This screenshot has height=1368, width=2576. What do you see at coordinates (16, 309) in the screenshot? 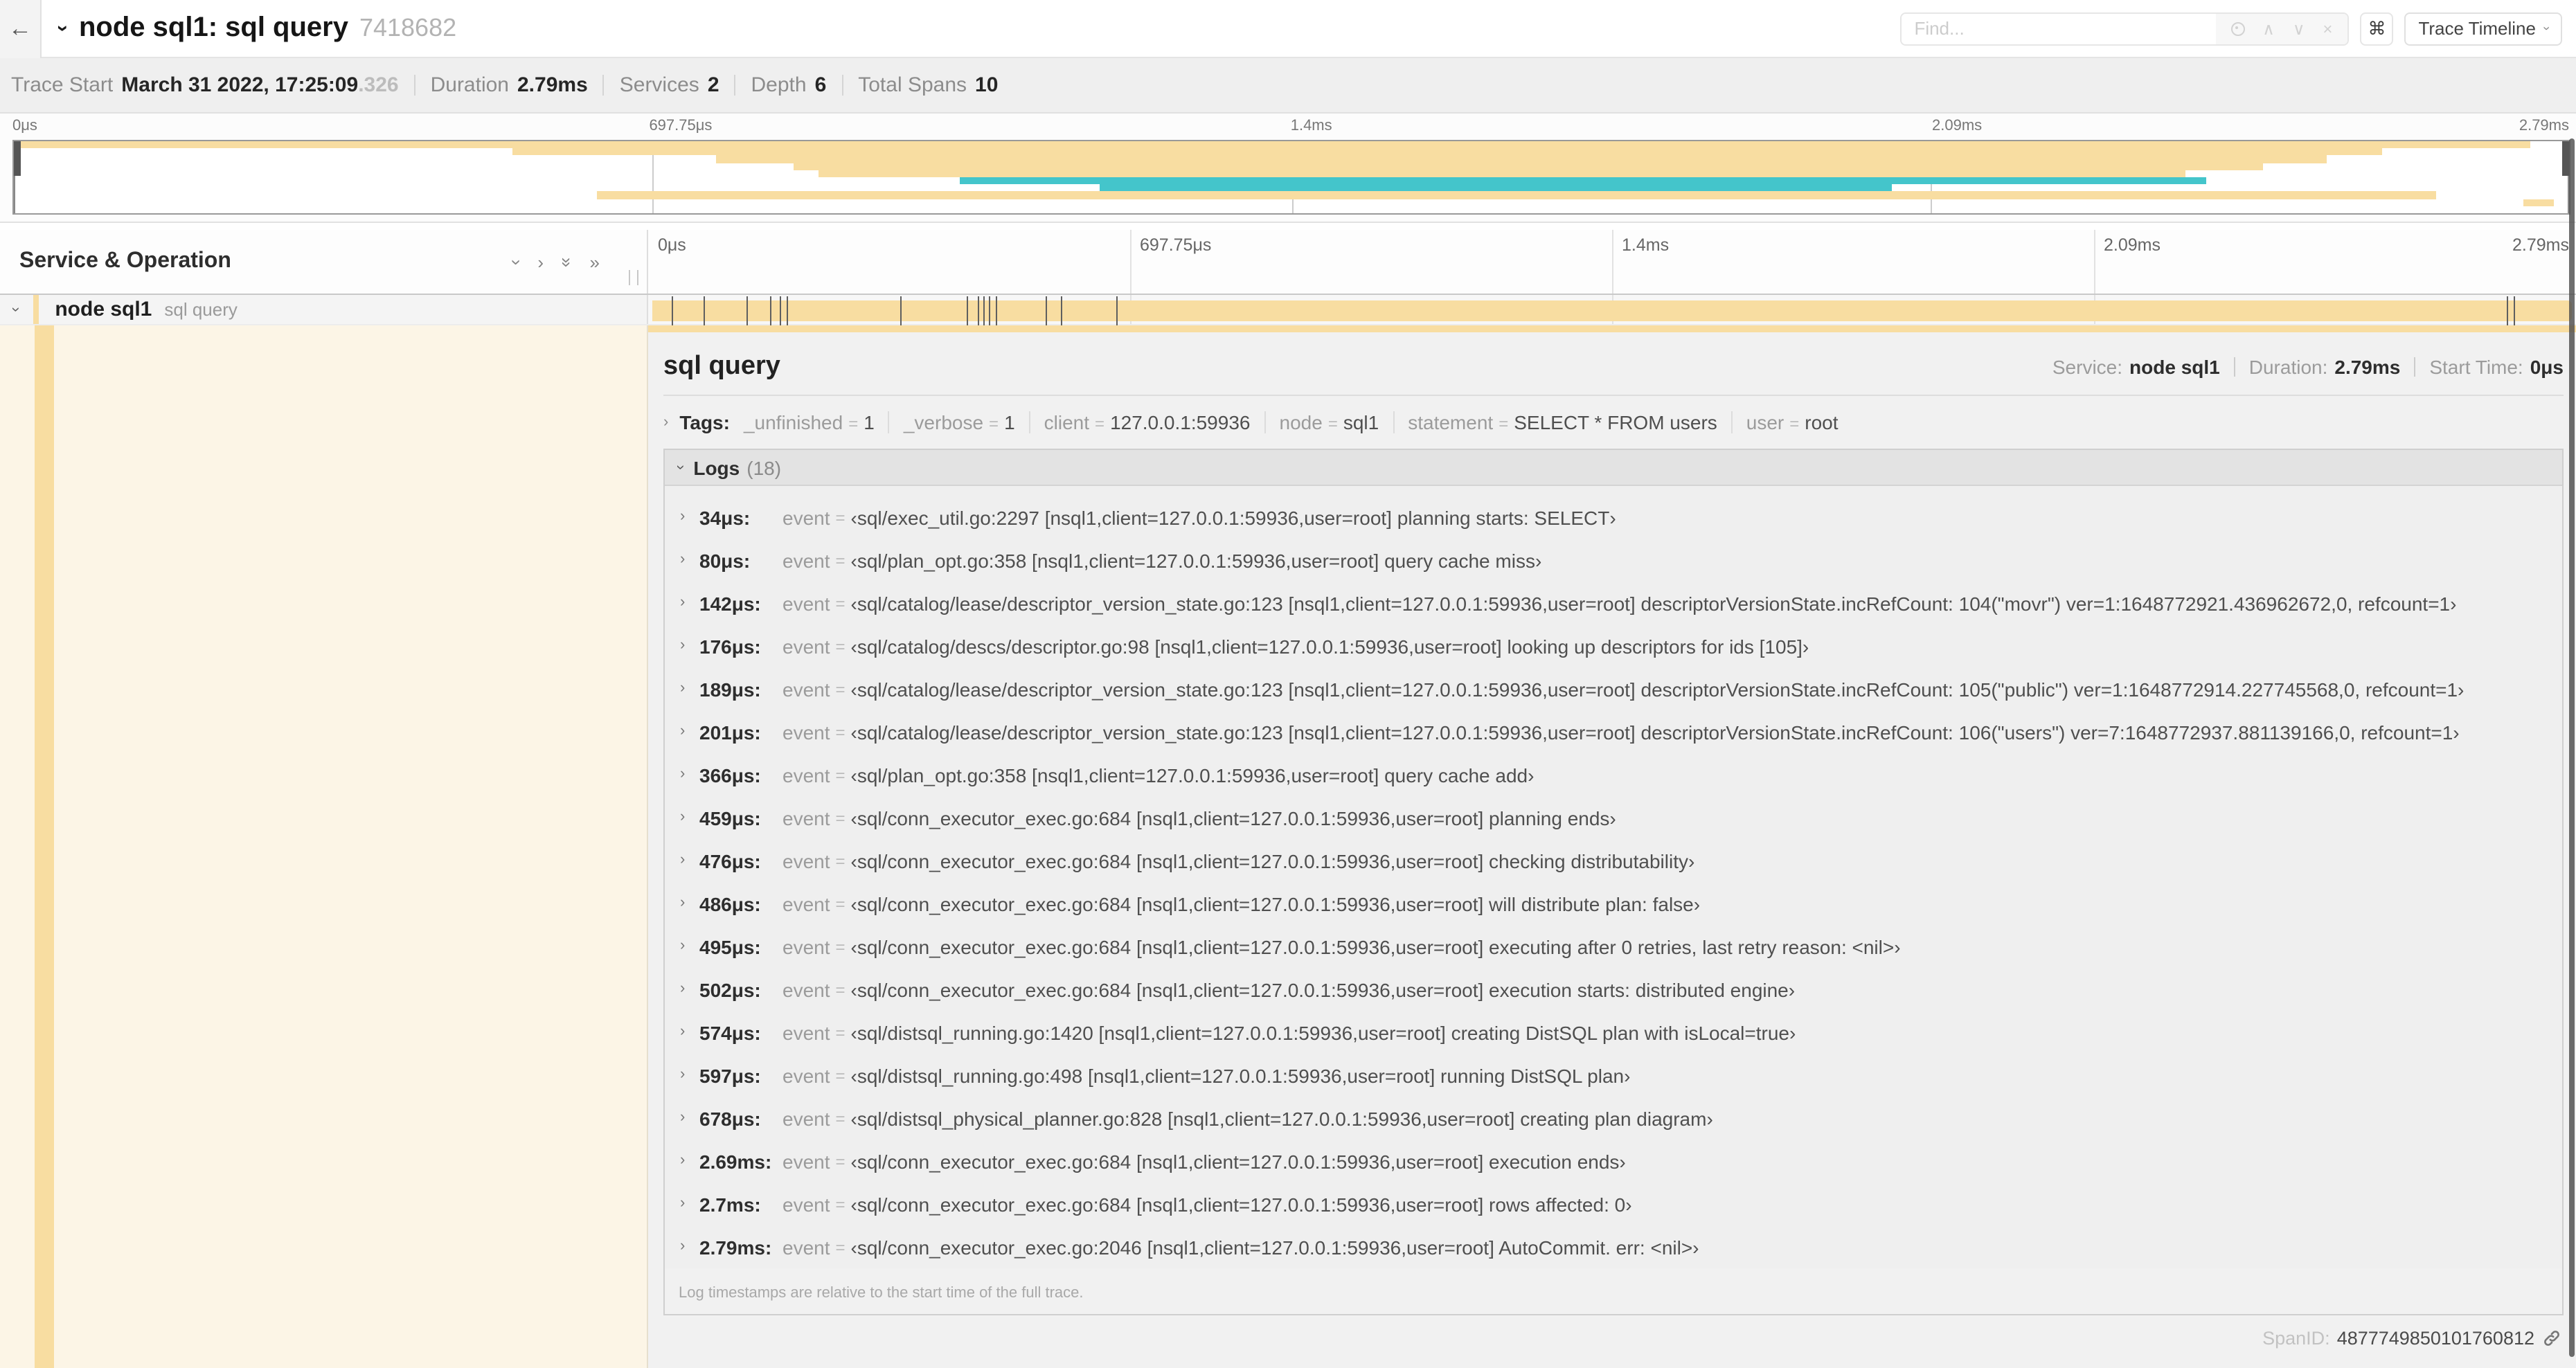
I see `span-collapse-icon: ›` at bounding box center [16, 309].